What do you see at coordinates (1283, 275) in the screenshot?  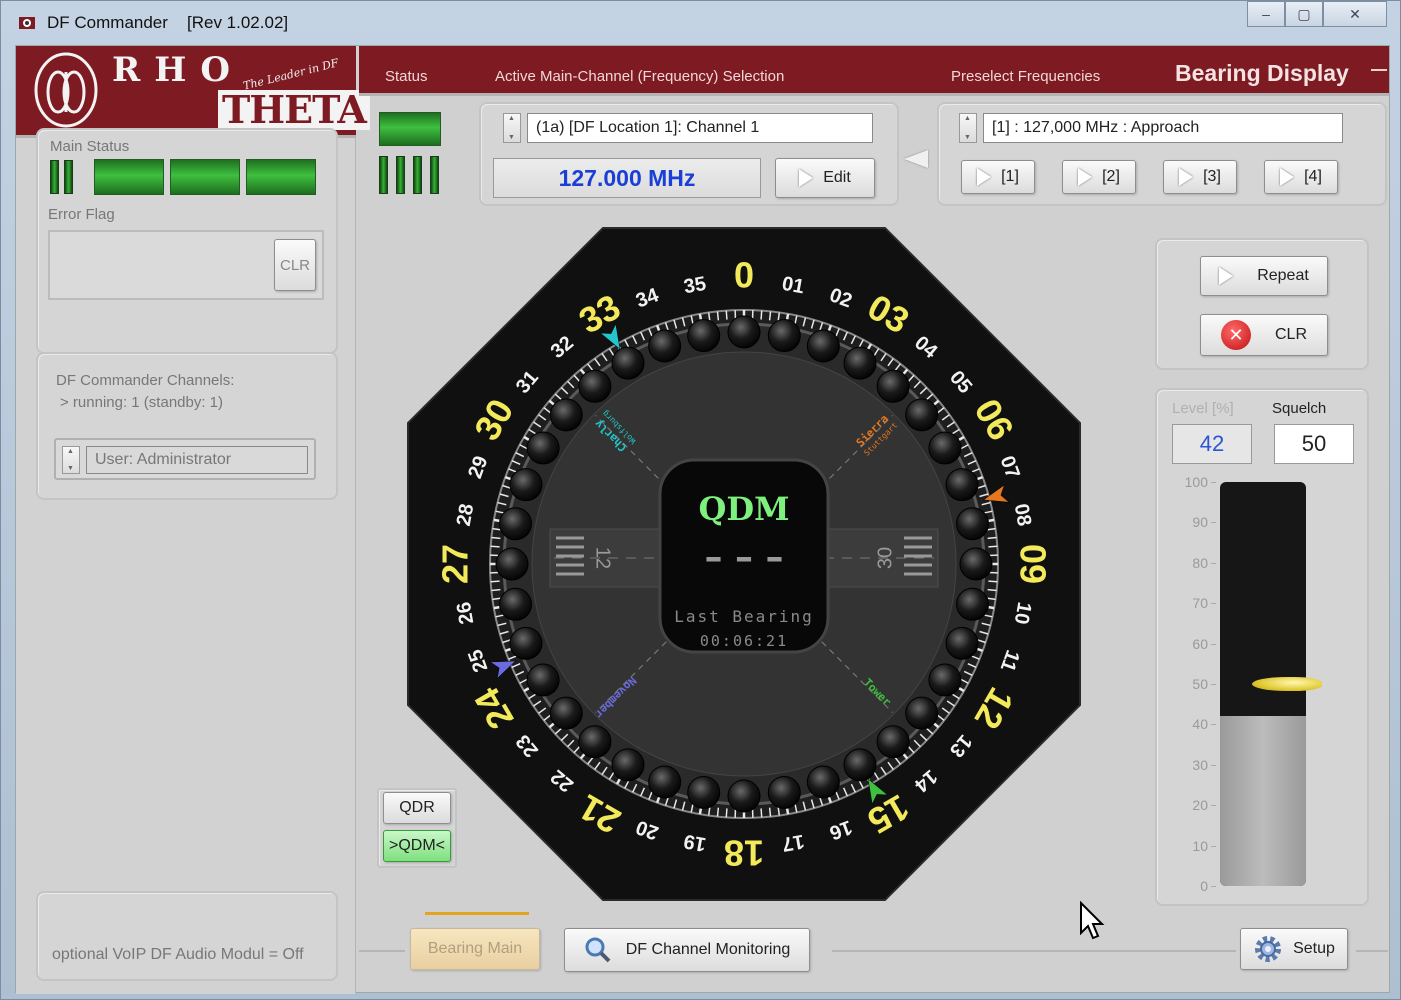 I see `repeat-label: Repeat` at bounding box center [1283, 275].